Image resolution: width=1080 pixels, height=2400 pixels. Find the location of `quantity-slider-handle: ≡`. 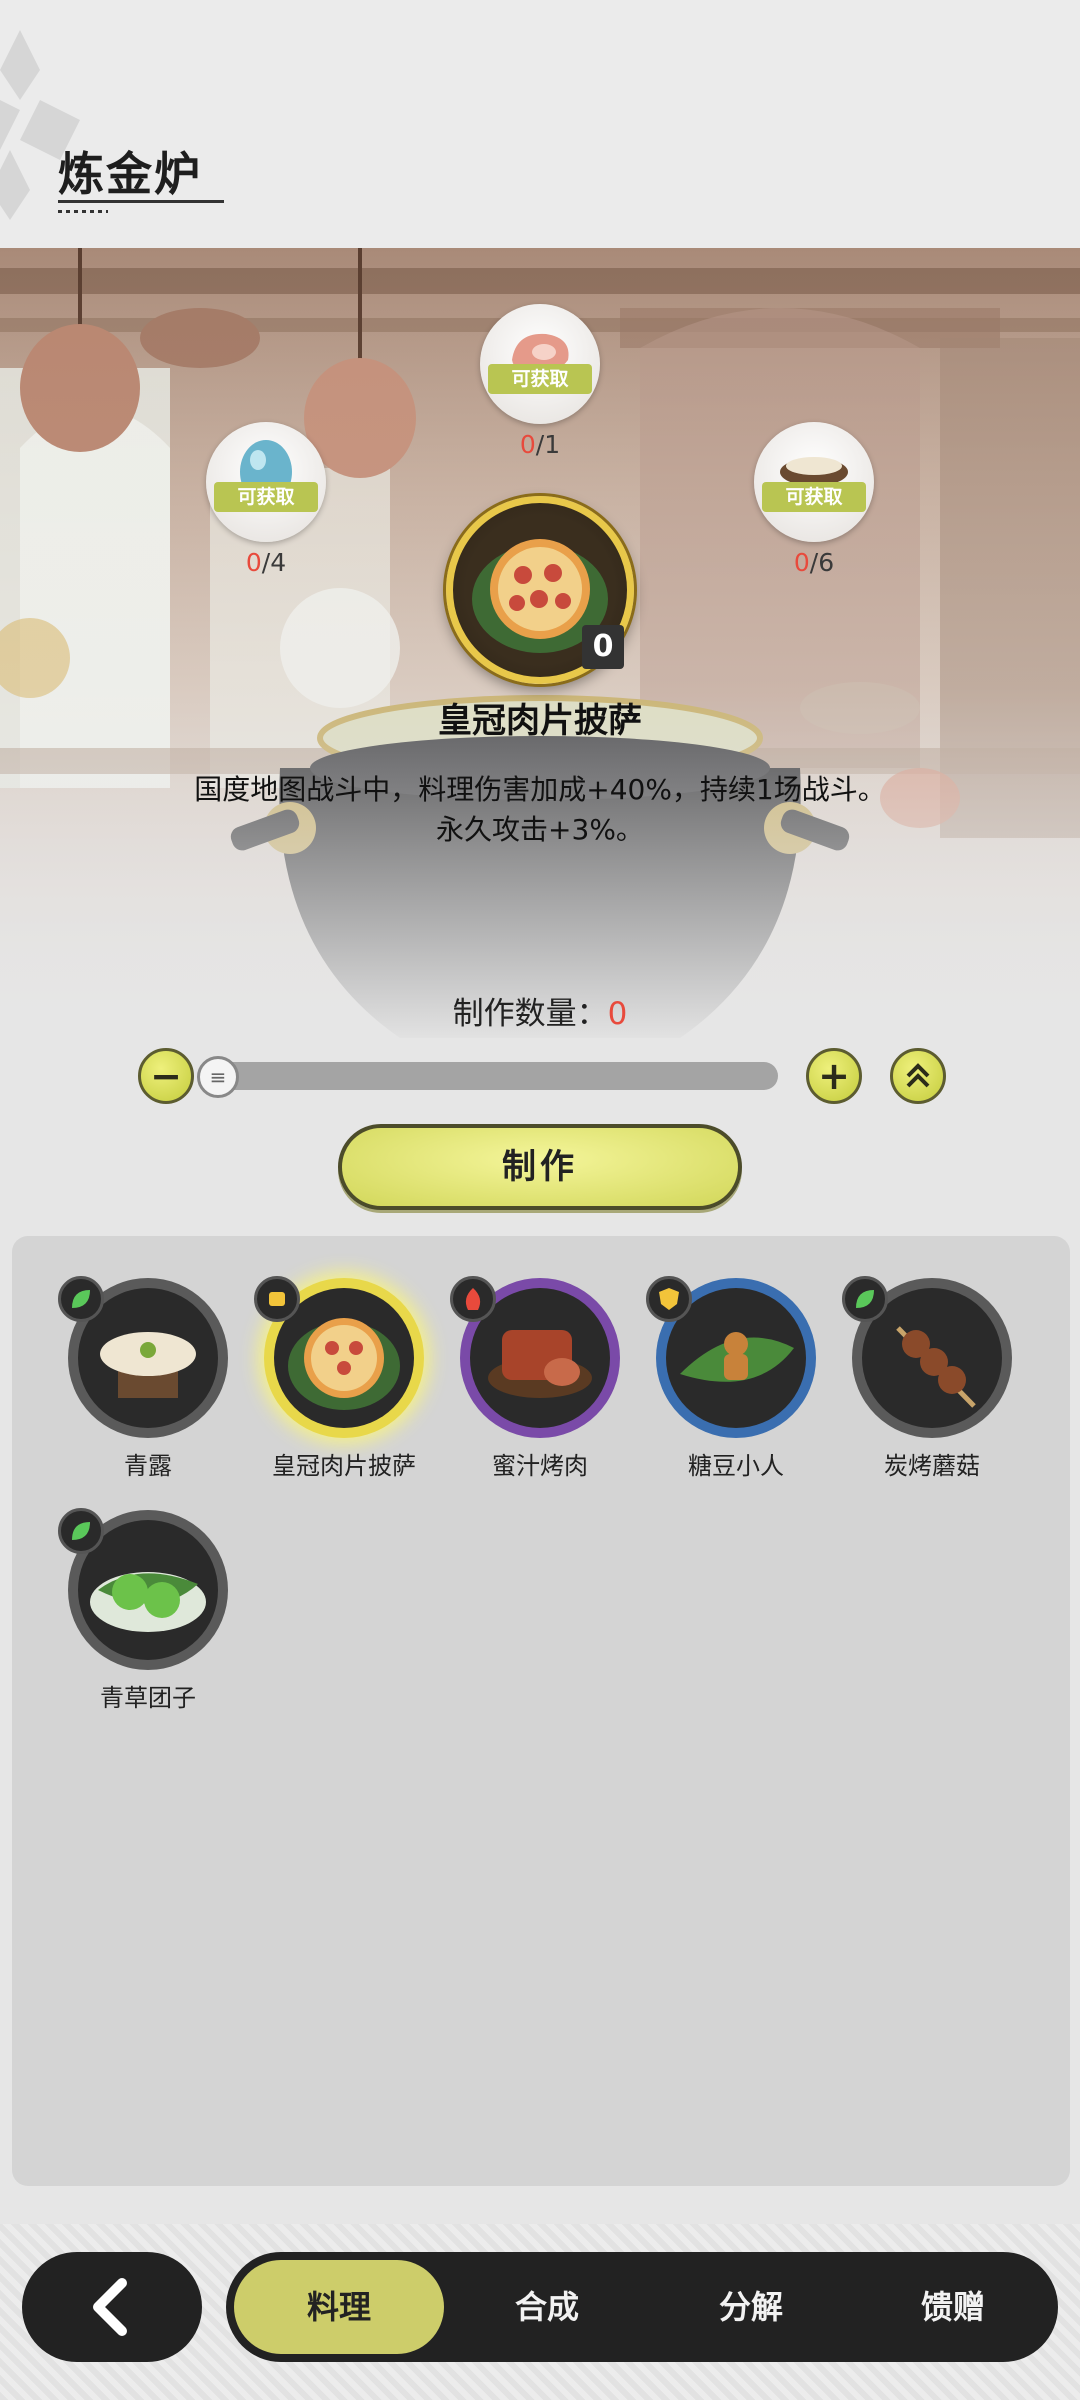

quantity-slider-handle: ≡ is located at coordinates (218, 1077).